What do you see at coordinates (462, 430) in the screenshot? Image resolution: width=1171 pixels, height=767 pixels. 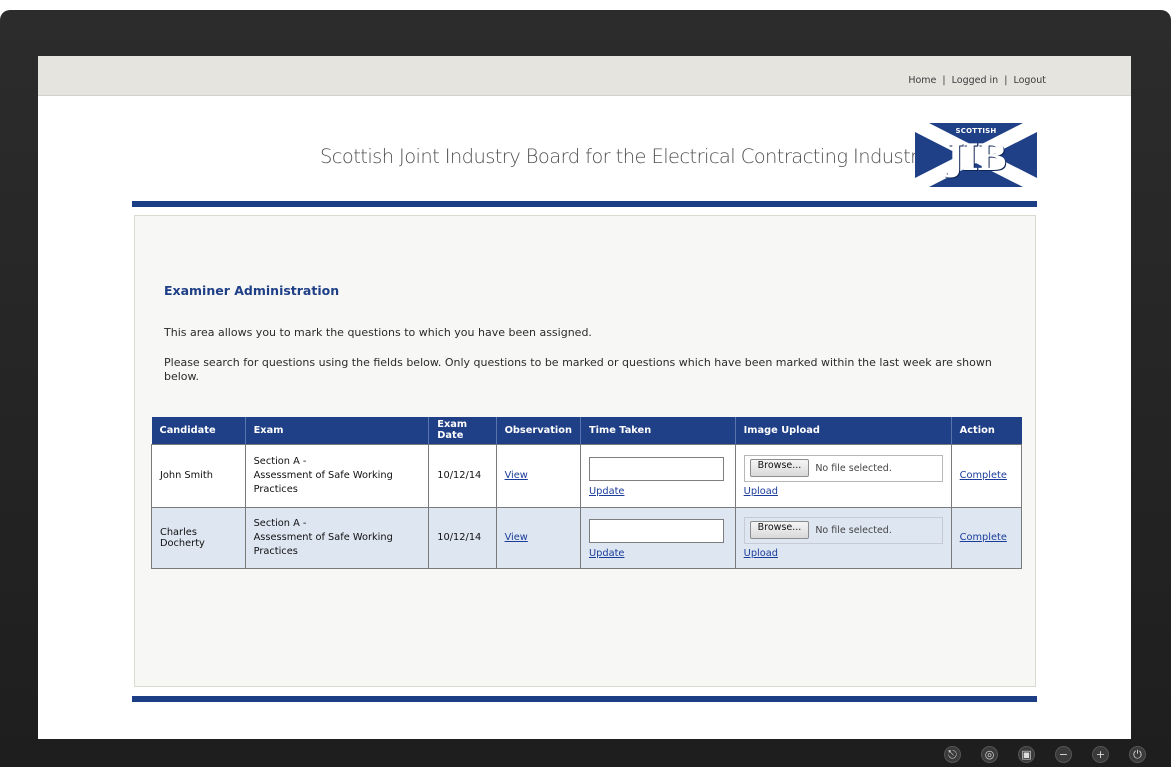 I see `column-header-exam-date: Exam Date` at bounding box center [462, 430].